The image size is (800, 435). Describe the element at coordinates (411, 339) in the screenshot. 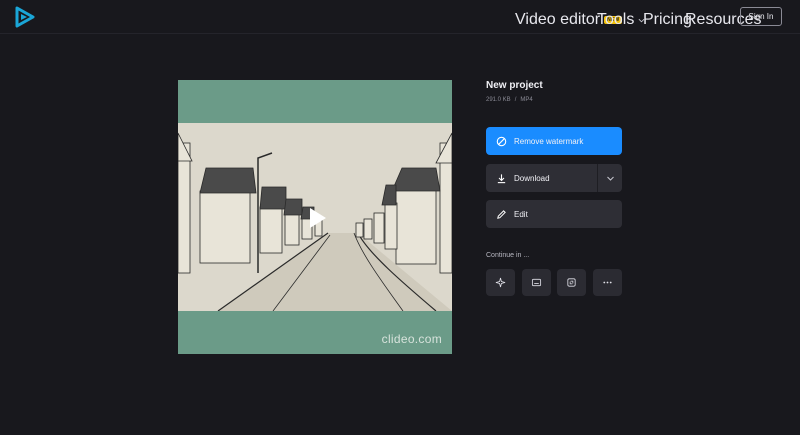

I see `watermark-text: clideo.com` at that location.